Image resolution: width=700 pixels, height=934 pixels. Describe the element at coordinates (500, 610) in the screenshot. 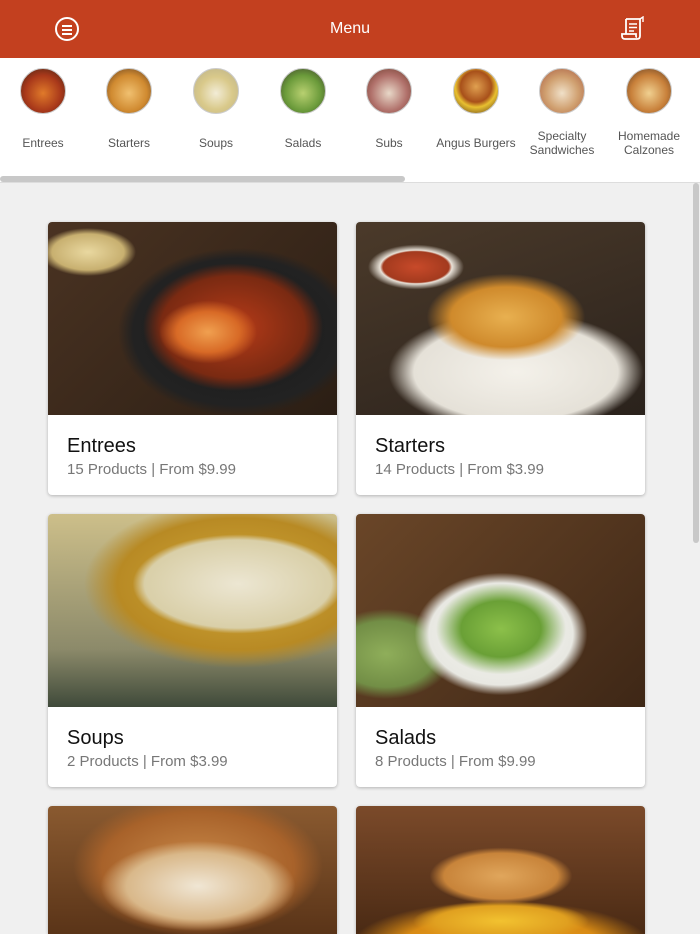

I see `salads-photo` at that location.